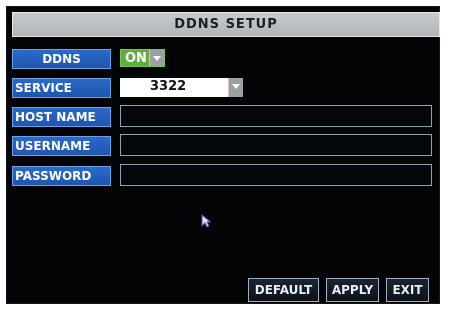 The height and width of the screenshot is (309, 453). What do you see at coordinates (61, 176) in the screenshot?
I see `password-label: PASSWORD` at bounding box center [61, 176].